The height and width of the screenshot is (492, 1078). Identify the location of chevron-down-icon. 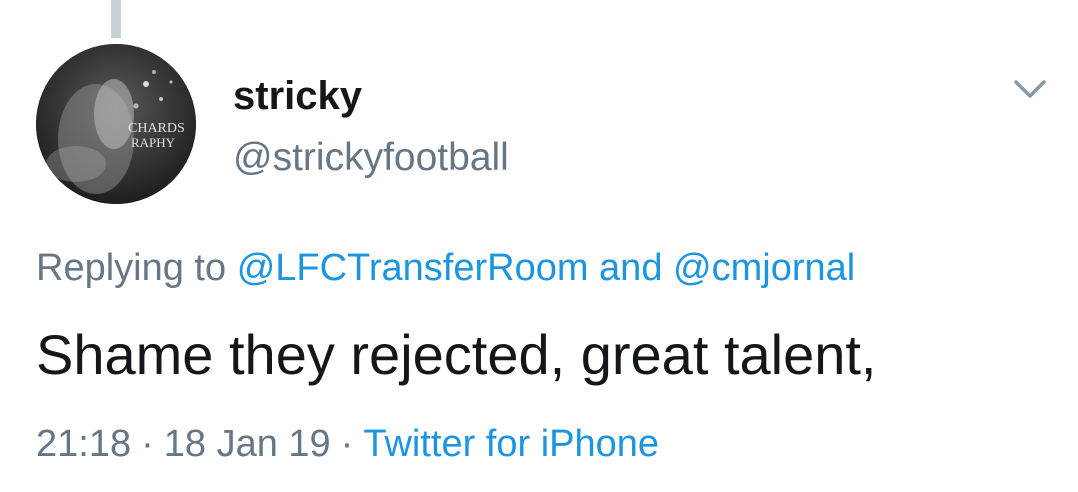
(1030, 90).